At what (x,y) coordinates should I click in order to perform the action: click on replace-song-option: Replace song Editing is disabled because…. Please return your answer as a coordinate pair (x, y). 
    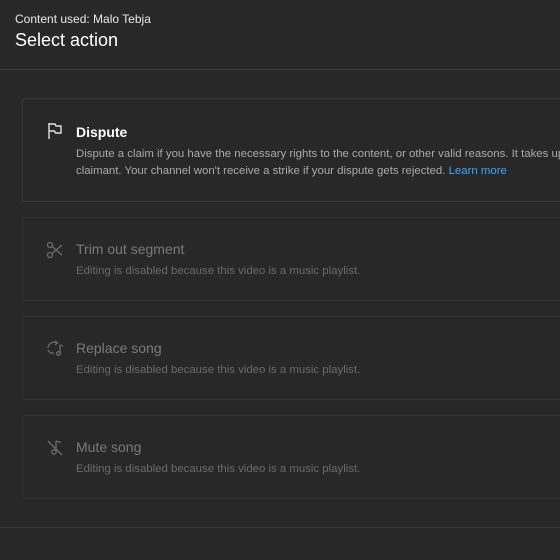
    Looking at the image, I should click on (291, 358).